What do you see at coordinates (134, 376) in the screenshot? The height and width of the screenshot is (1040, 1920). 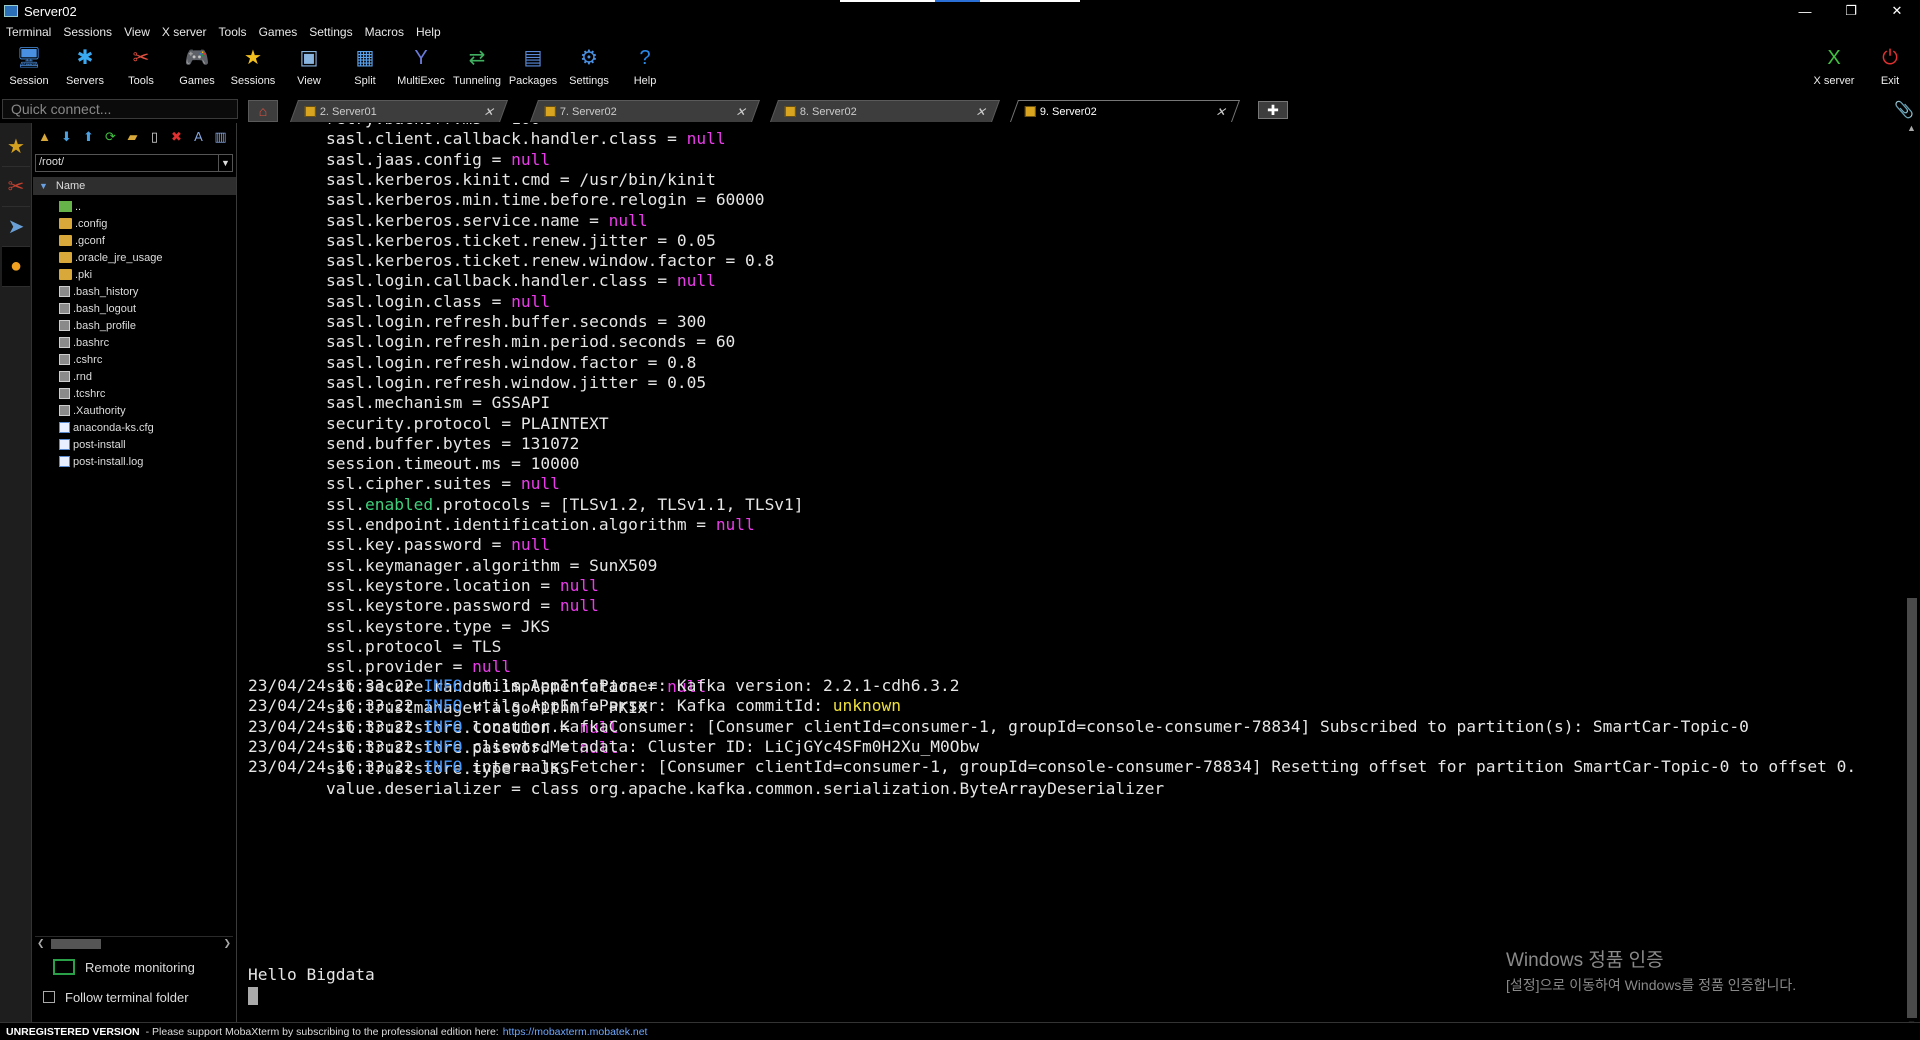 I see `file-list-item: .rnd` at bounding box center [134, 376].